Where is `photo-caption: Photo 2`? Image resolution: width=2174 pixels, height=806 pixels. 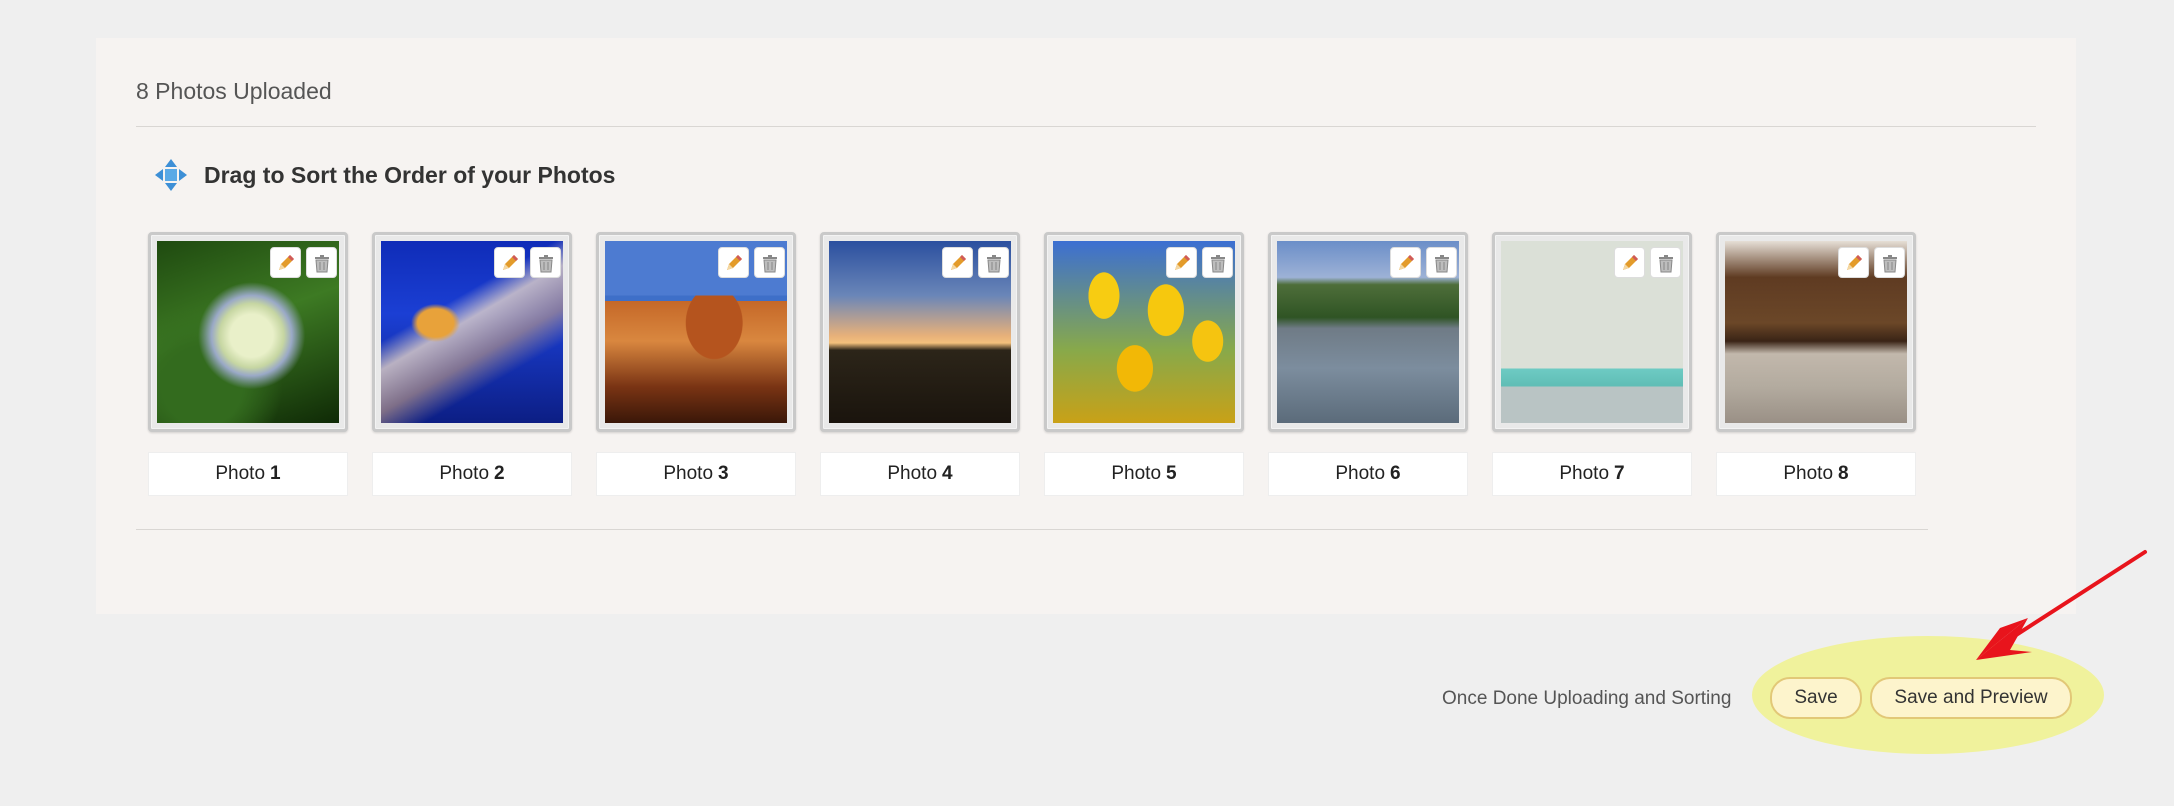 photo-caption: Photo 2 is located at coordinates (472, 474).